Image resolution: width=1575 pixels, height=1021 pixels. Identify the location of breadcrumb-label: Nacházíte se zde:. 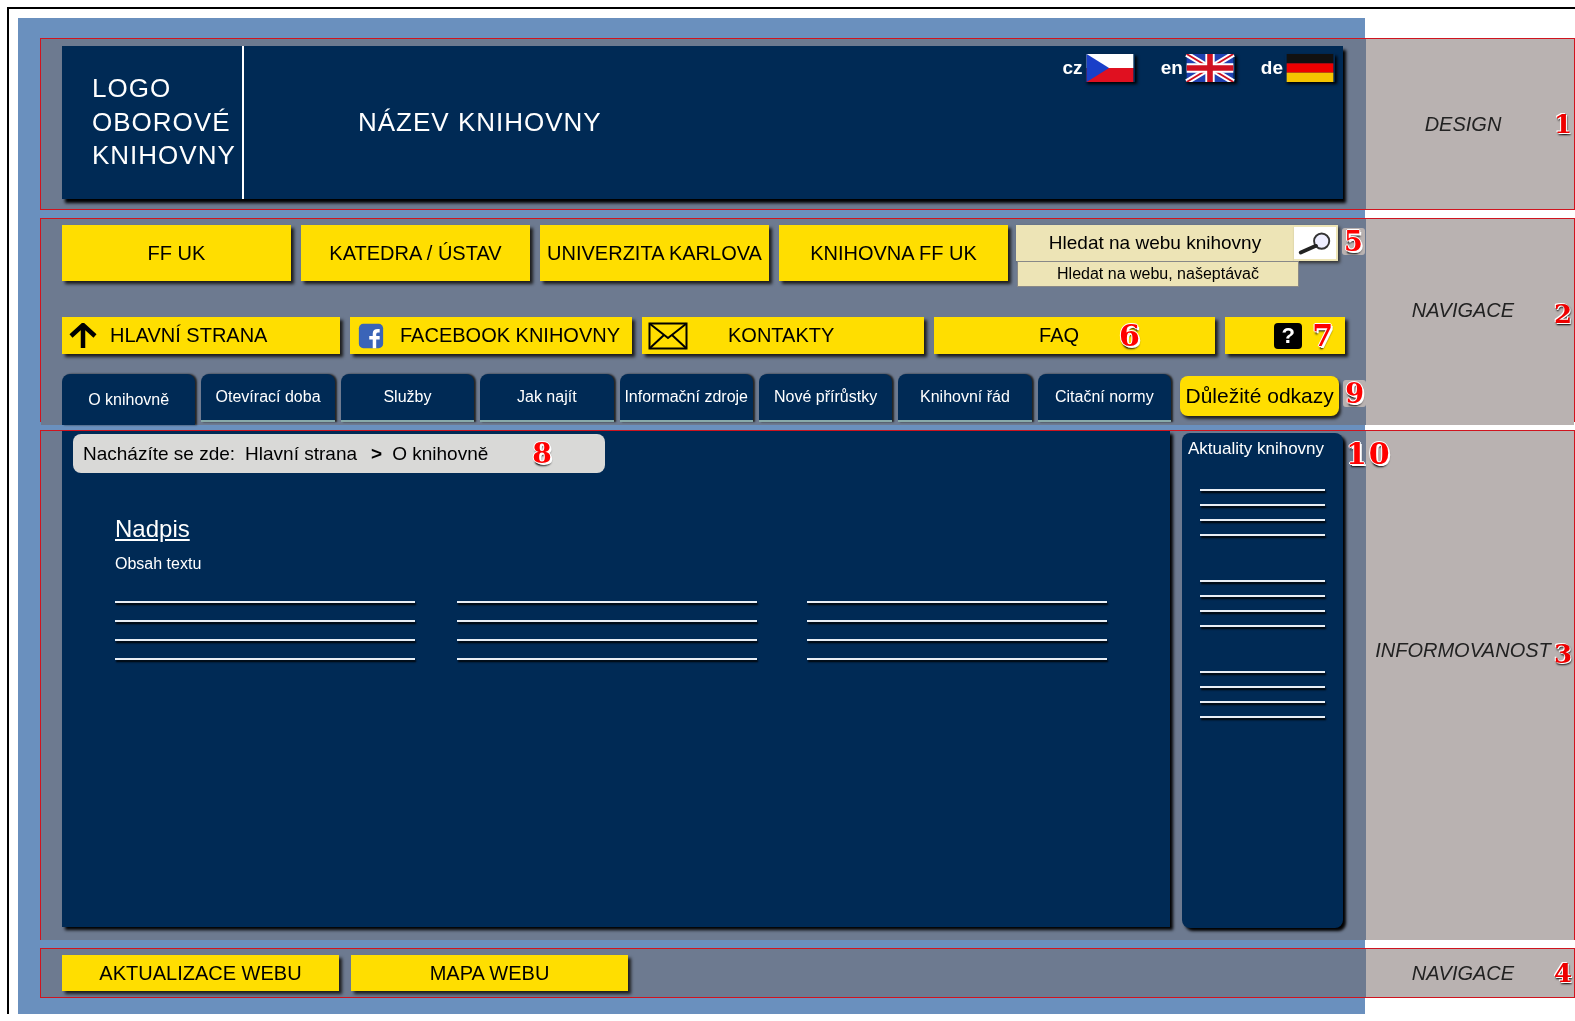
(159, 453).